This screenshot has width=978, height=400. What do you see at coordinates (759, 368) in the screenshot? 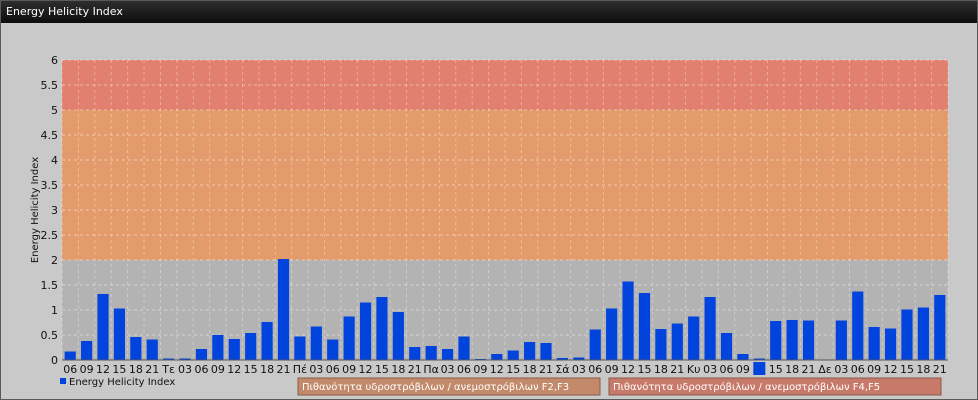
I see `axis-marker` at bounding box center [759, 368].